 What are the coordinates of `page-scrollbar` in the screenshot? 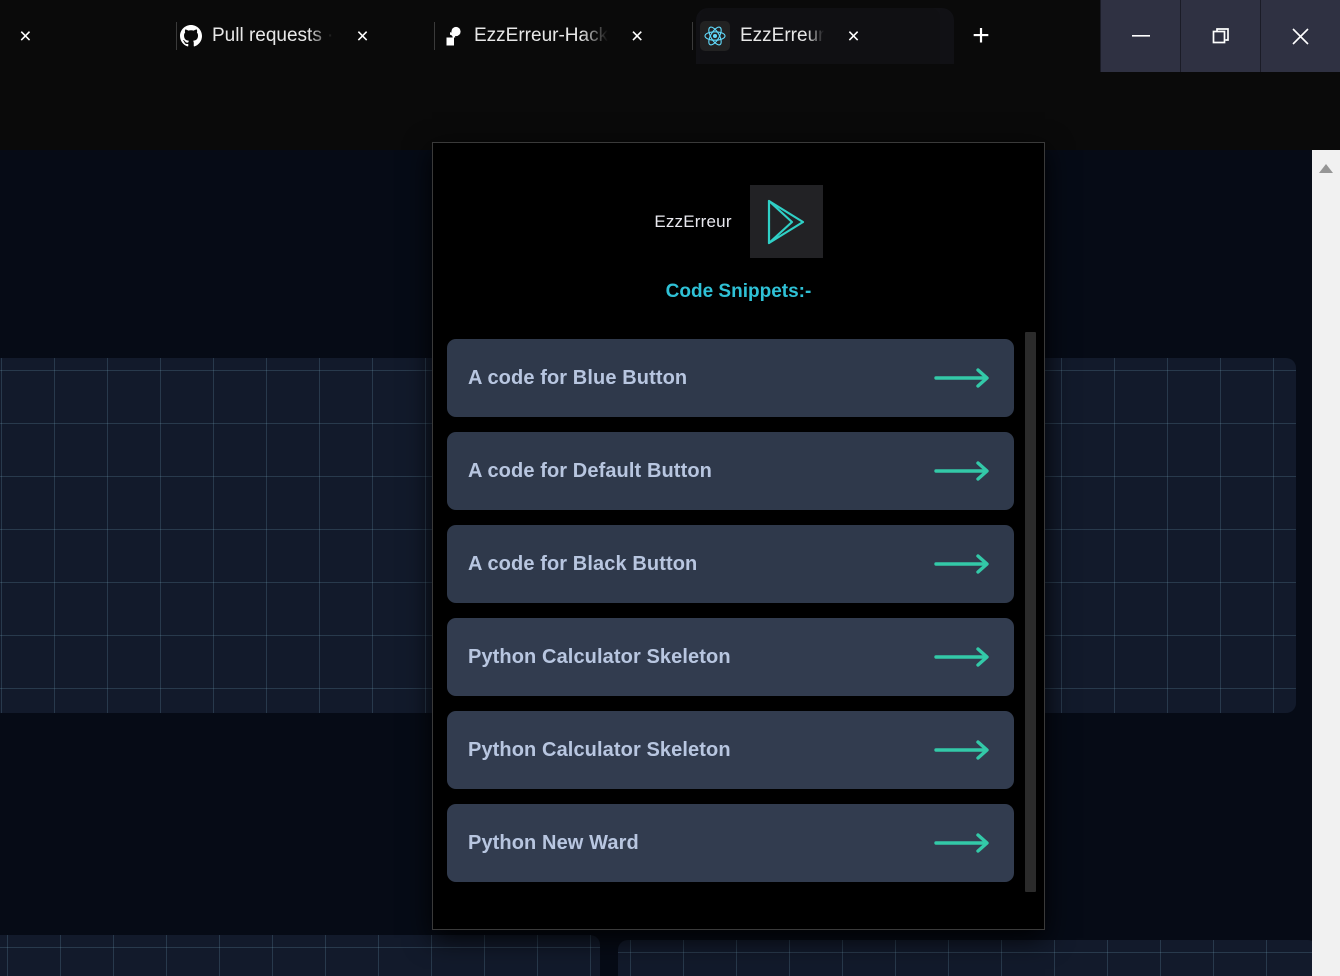 It's located at (1326, 563).